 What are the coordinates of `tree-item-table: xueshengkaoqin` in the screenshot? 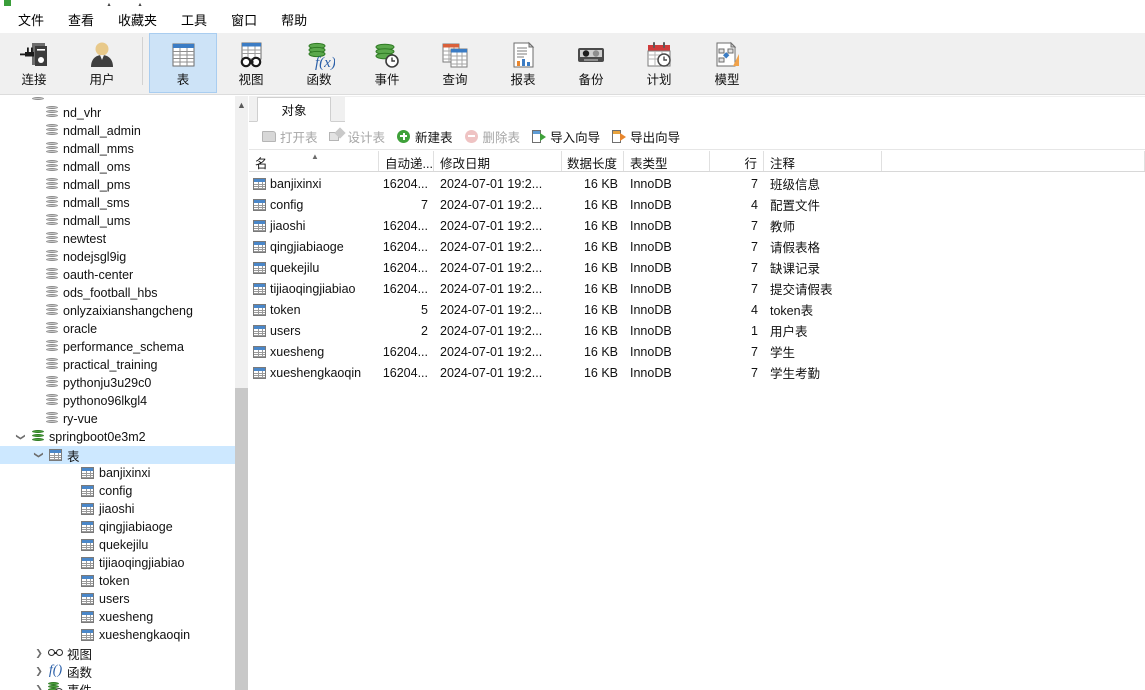 It's located at (117, 635).